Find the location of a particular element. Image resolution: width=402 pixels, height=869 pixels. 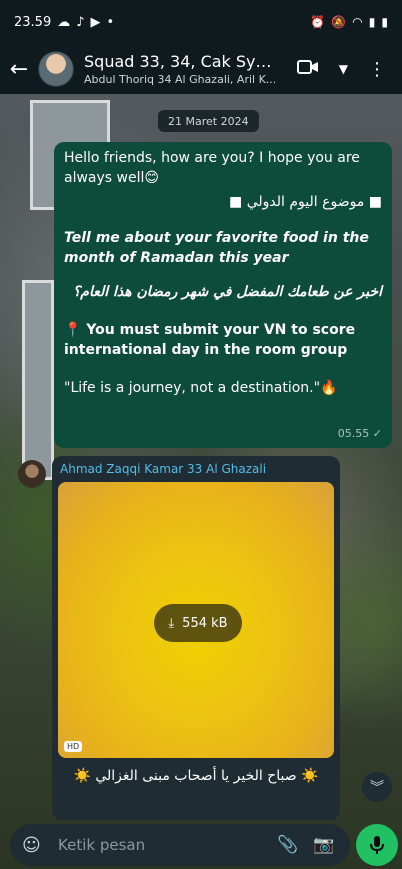

video-call-icon is located at coordinates (307, 69).